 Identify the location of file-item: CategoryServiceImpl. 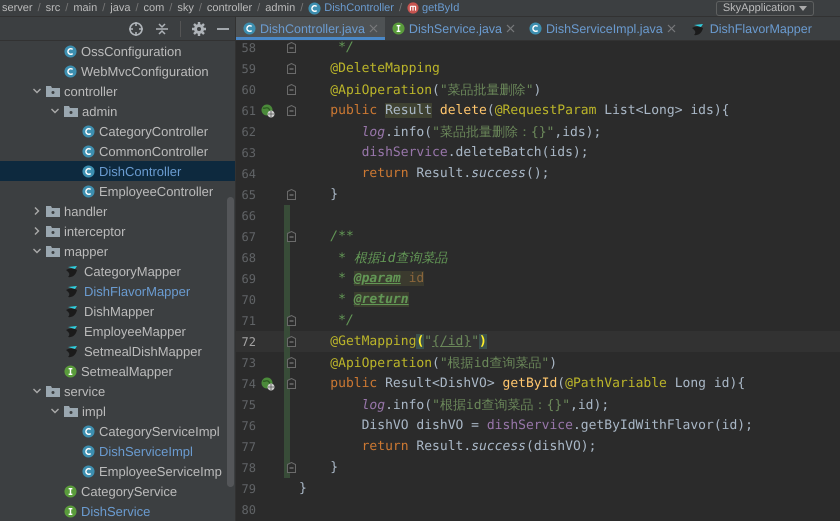
(117, 431).